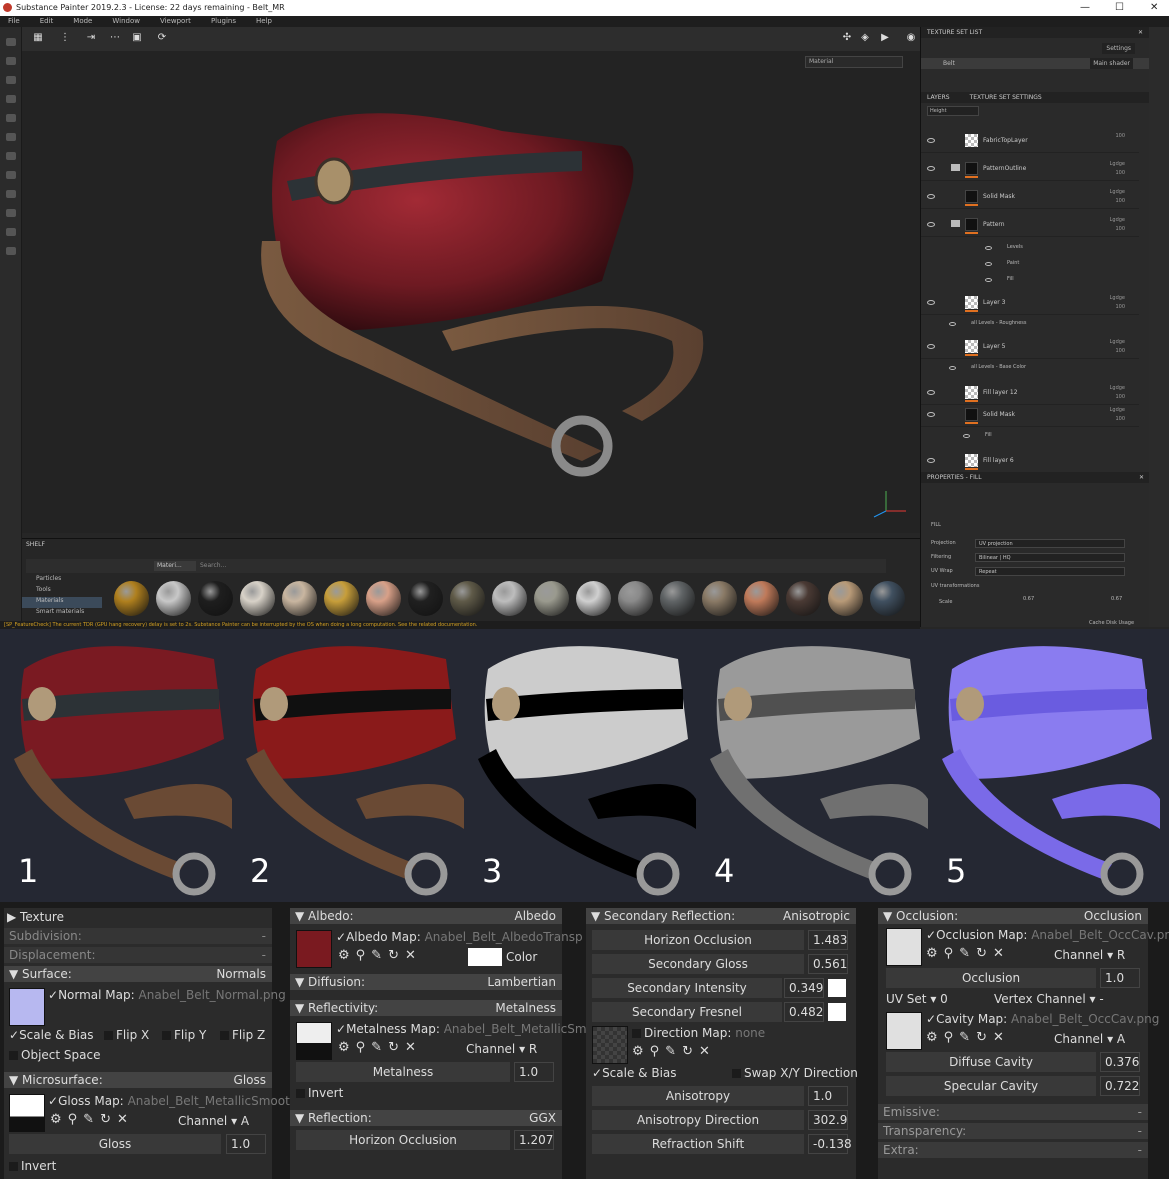 The height and width of the screenshot is (1179, 1169). I want to click on uv-set-dropdown: UV Set ▾ 0, so click(917, 999).